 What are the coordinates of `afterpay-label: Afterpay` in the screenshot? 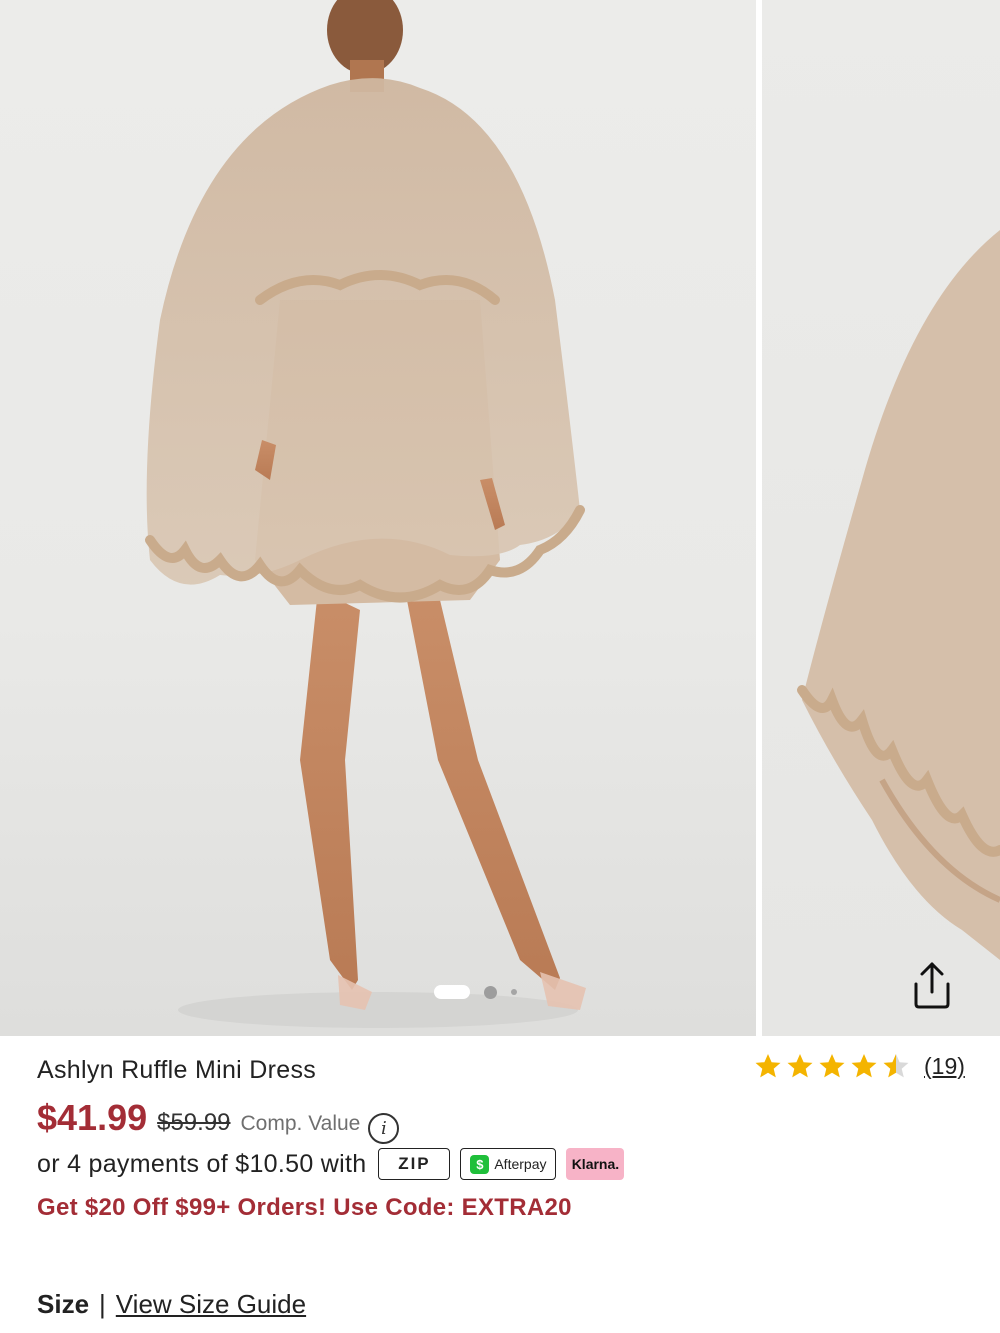 It's located at (520, 1164).